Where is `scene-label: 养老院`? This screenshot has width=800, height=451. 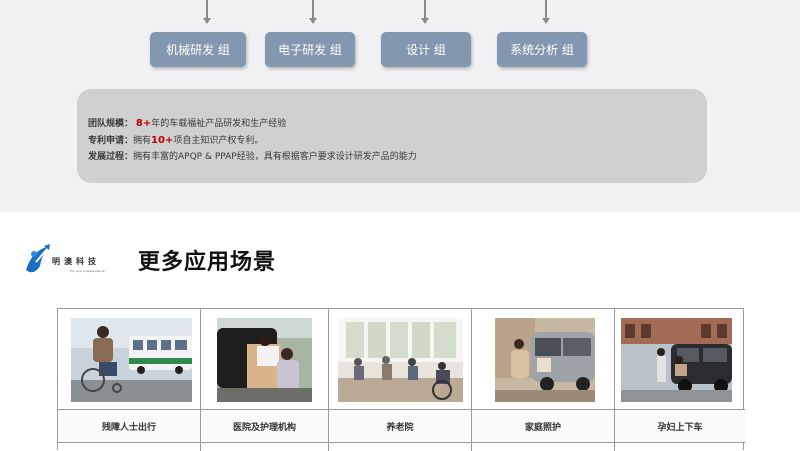 scene-label: 养老院 is located at coordinates (400, 426).